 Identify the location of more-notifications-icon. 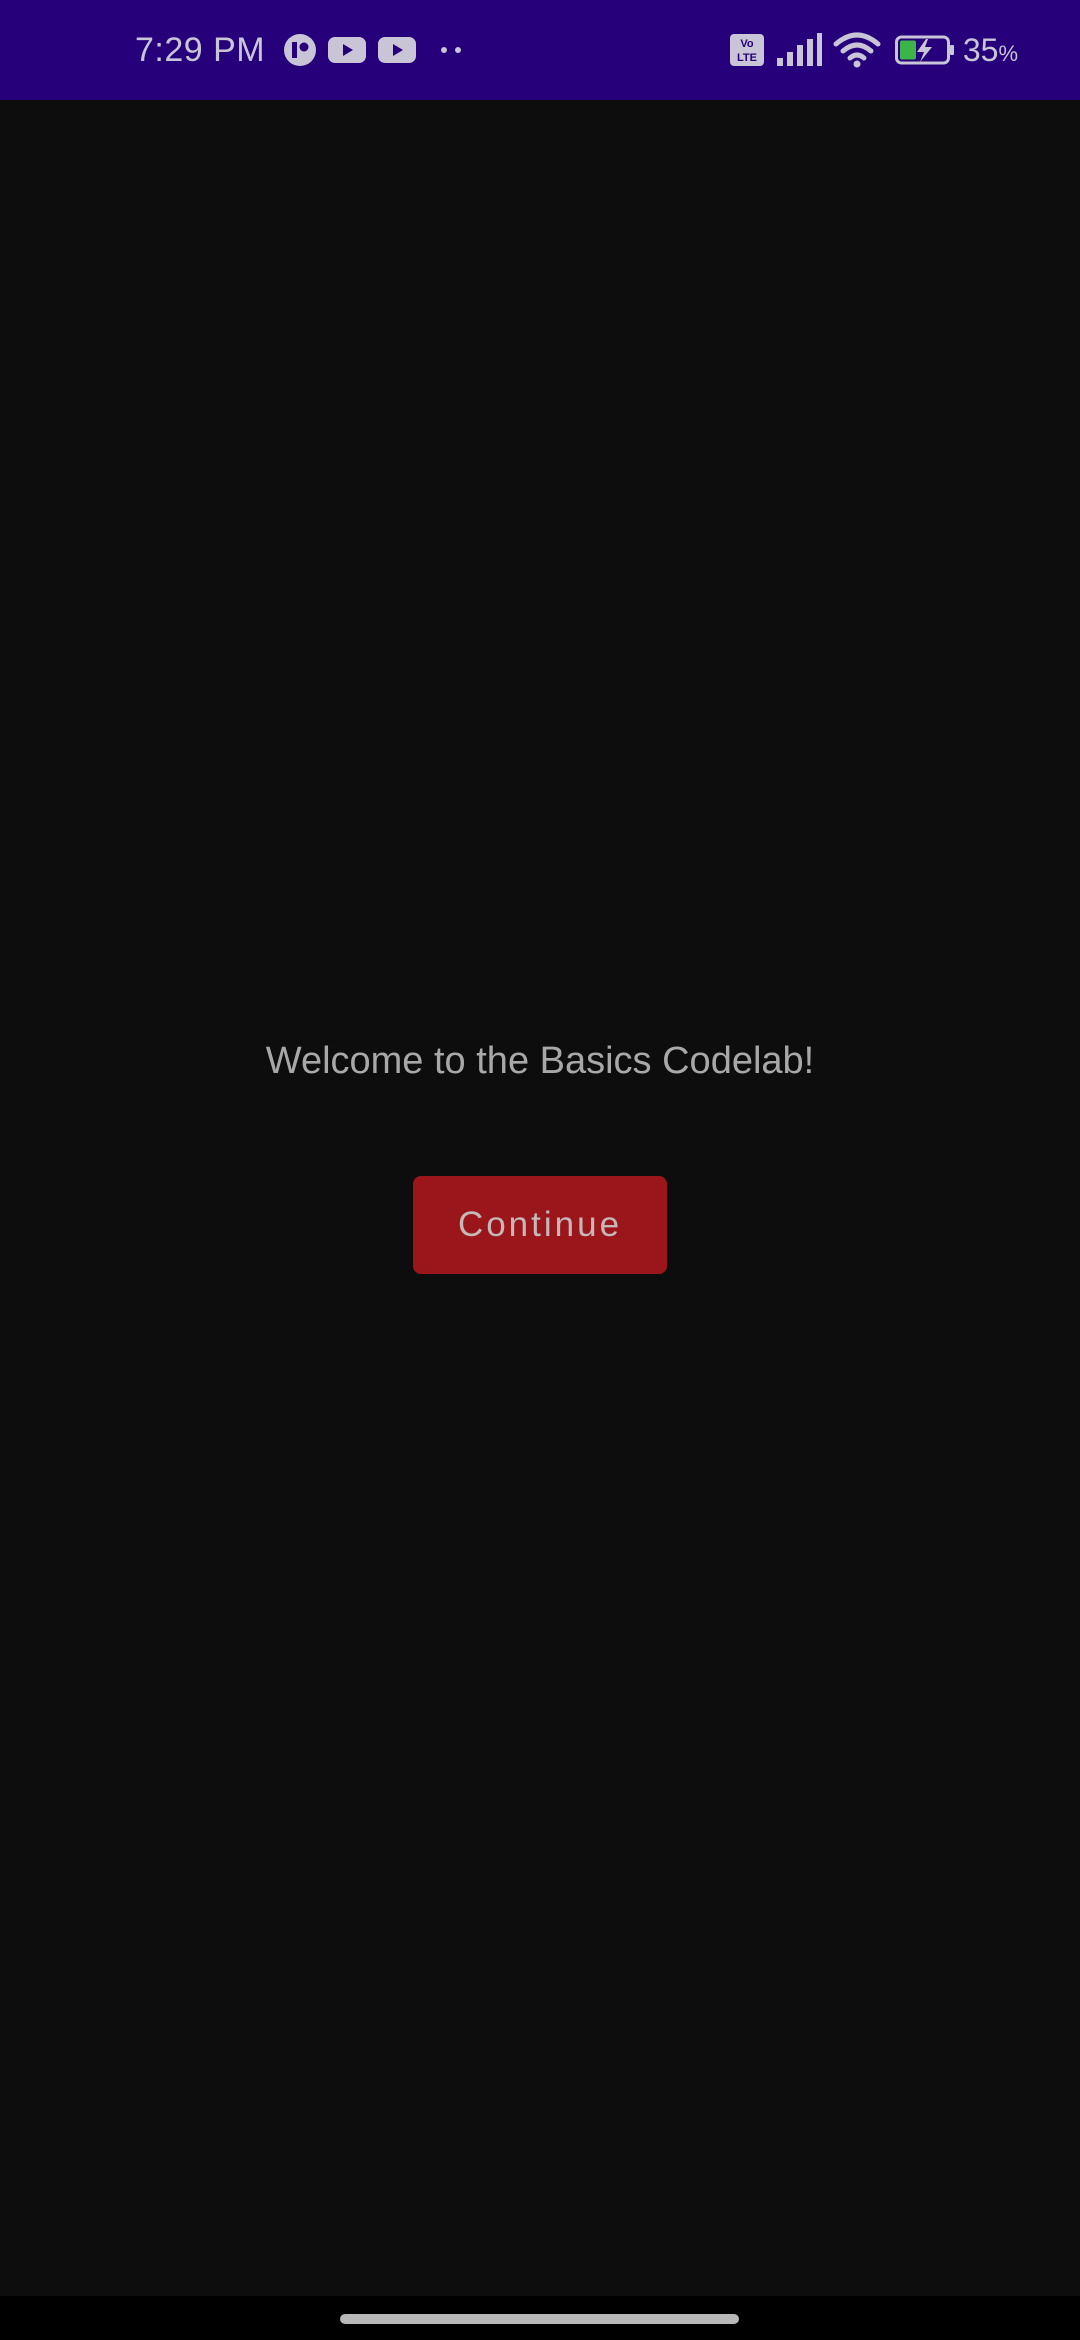
(451, 50).